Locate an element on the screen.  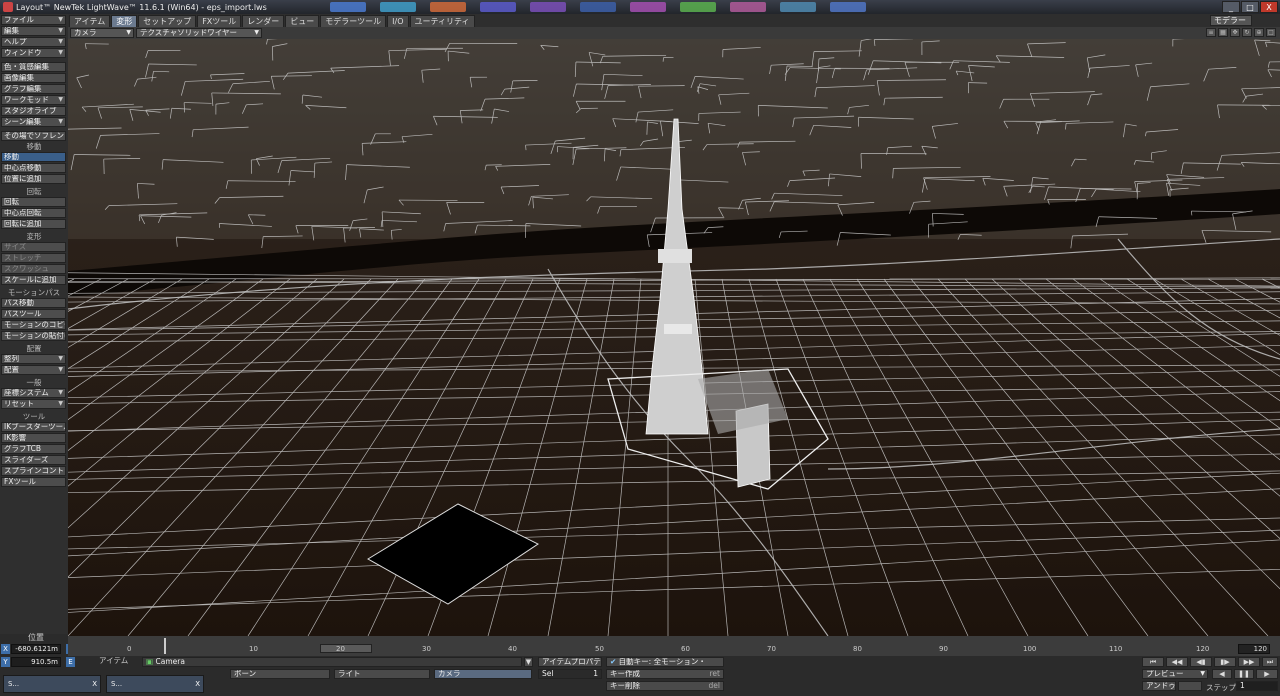
tab-fx-tools: FXツール is located at coordinates (219, 21).